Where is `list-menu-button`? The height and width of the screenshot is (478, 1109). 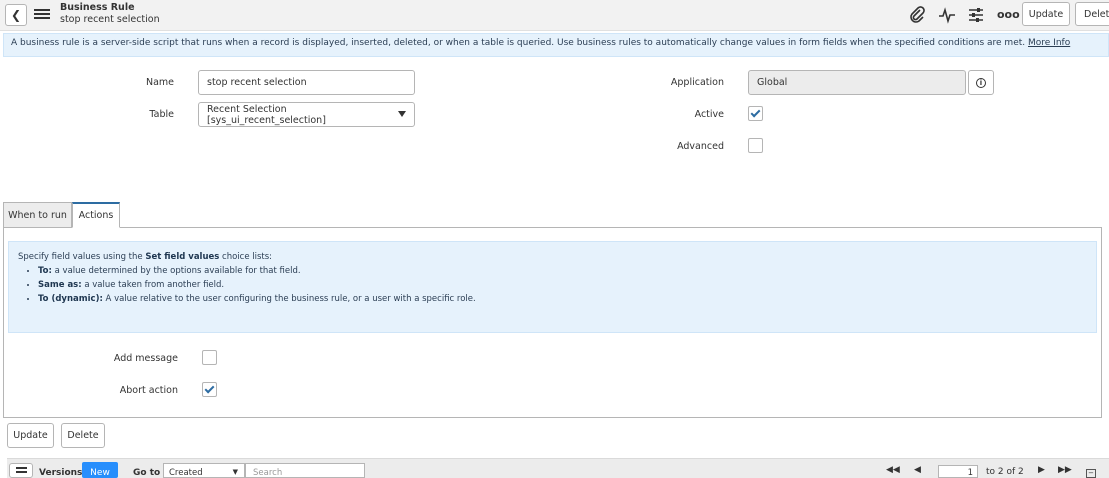 list-menu-button is located at coordinates (21, 470).